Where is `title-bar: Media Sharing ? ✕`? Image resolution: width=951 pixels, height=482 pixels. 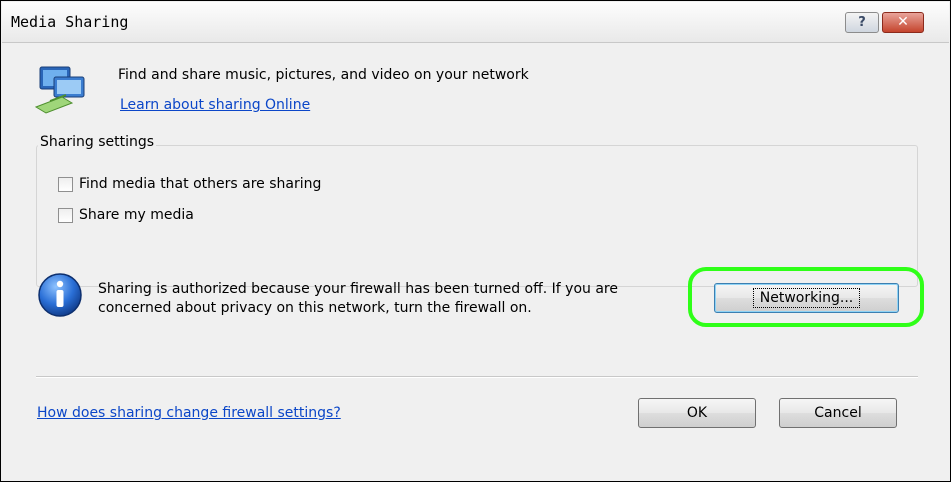 title-bar: Media Sharing ? ✕ is located at coordinates (475, 22).